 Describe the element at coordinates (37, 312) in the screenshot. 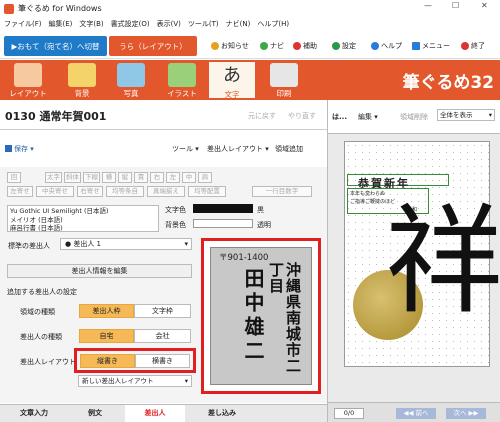

I see `area-type-label: 領域の種類` at that location.